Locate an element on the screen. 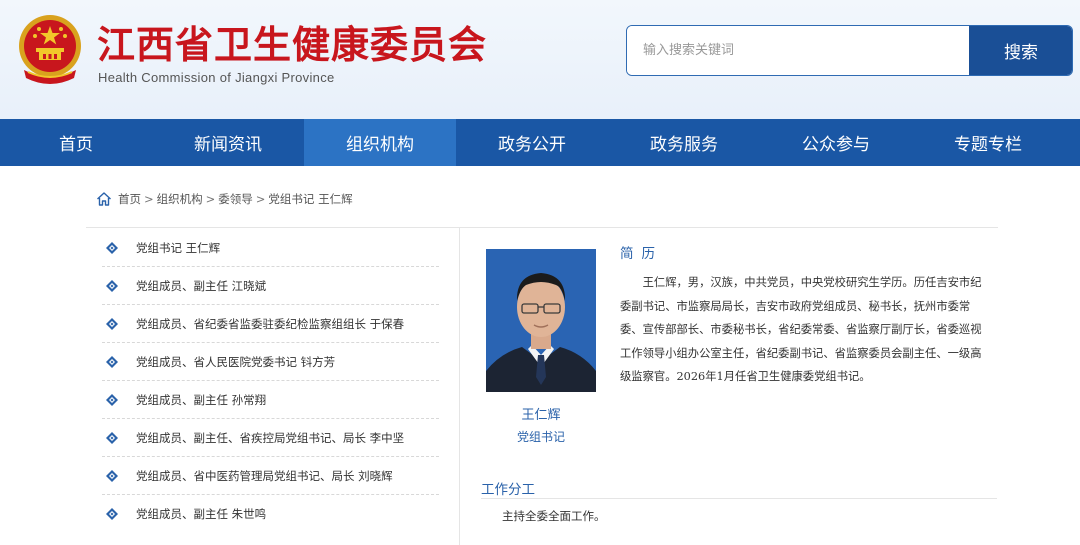  leader-list-item-label: 党组成员、省人民医院党委书记 钭方芳 is located at coordinates (236, 361).